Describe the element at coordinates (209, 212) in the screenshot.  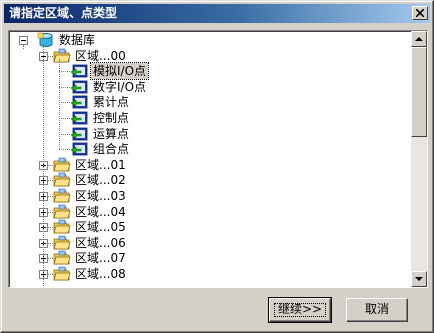
I see `tree-region: 区域...04` at that location.